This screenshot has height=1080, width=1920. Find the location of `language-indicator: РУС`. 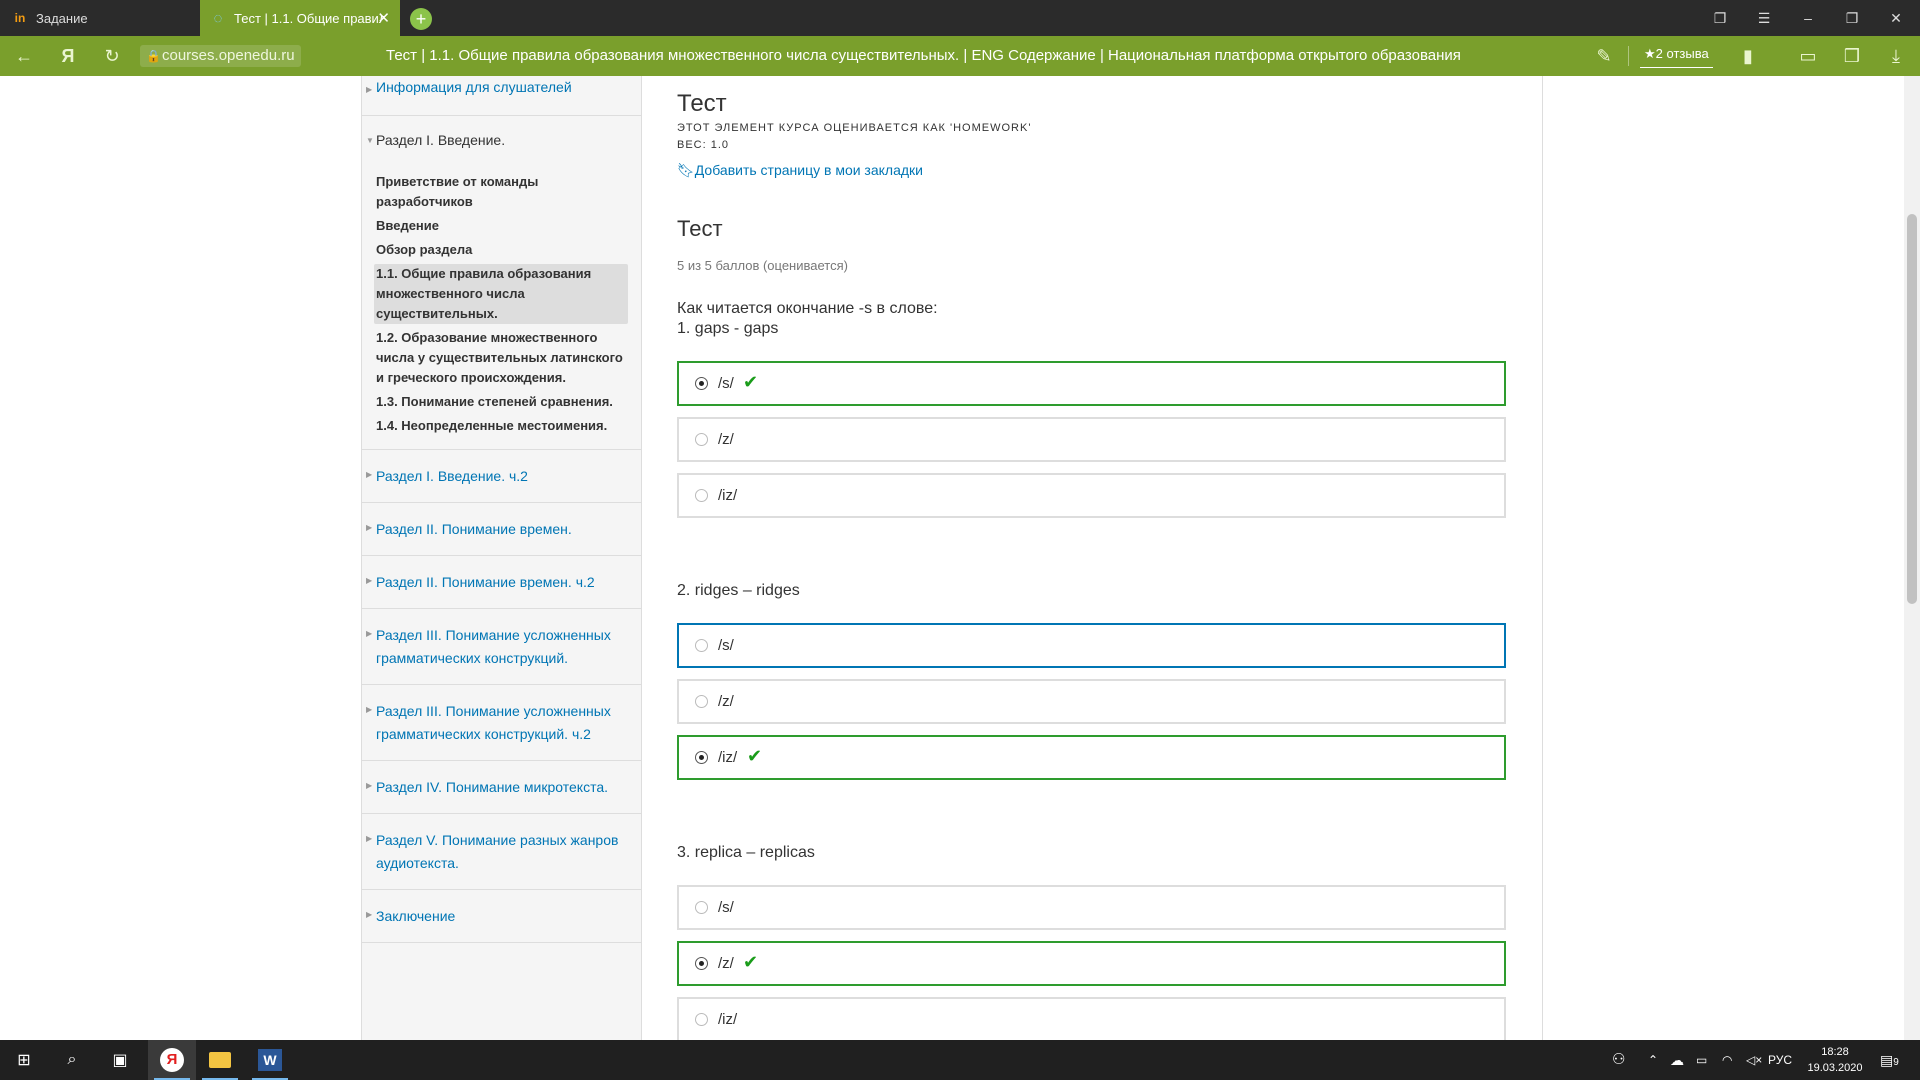

language-indicator: РУС is located at coordinates (1780, 1060).